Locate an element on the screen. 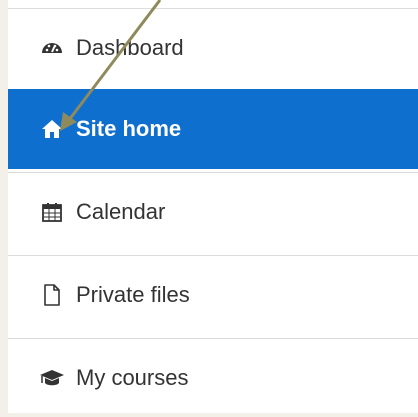 The height and width of the screenshot is (417, 418). nav-item-label: Calendar is located at coordinates (121, 211).